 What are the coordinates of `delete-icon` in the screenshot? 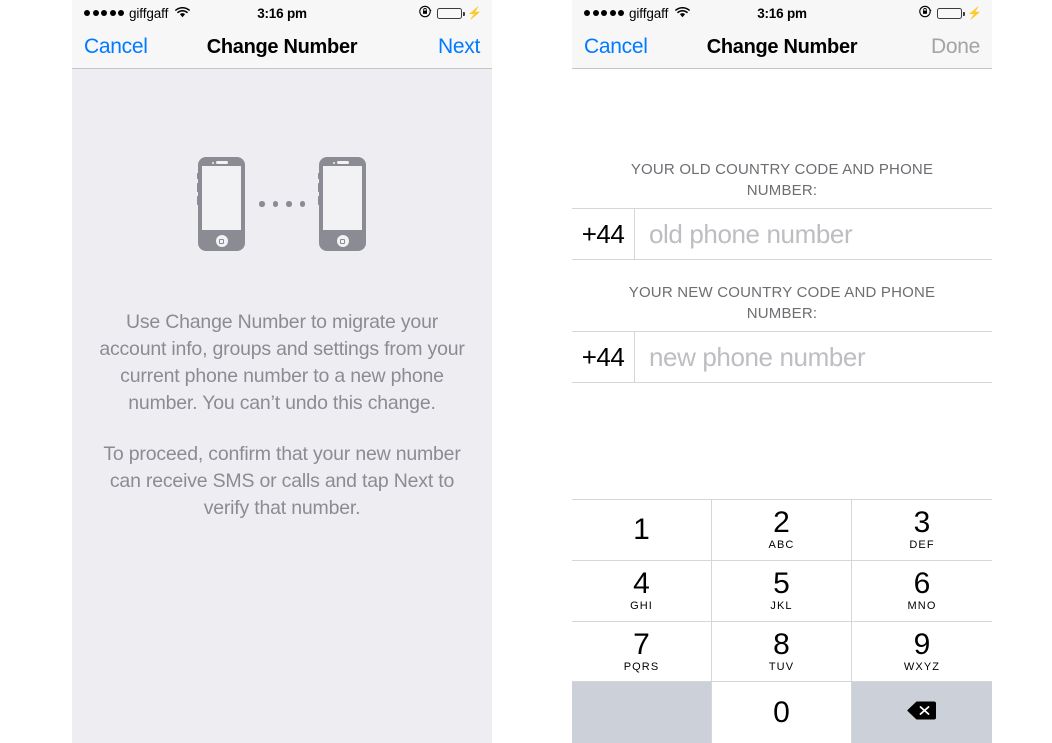 It's located at (922, 713).